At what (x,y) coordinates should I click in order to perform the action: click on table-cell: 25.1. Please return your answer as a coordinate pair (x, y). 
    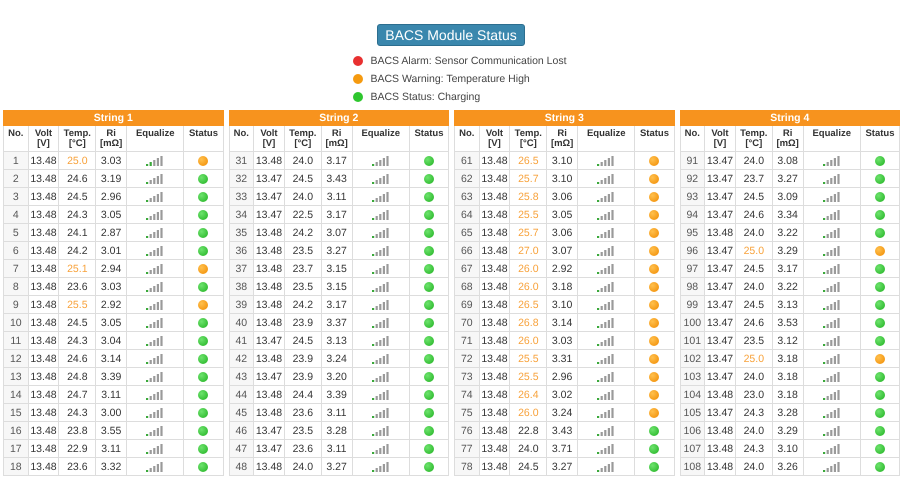
    Looking at the image, I should click on (77, 269).